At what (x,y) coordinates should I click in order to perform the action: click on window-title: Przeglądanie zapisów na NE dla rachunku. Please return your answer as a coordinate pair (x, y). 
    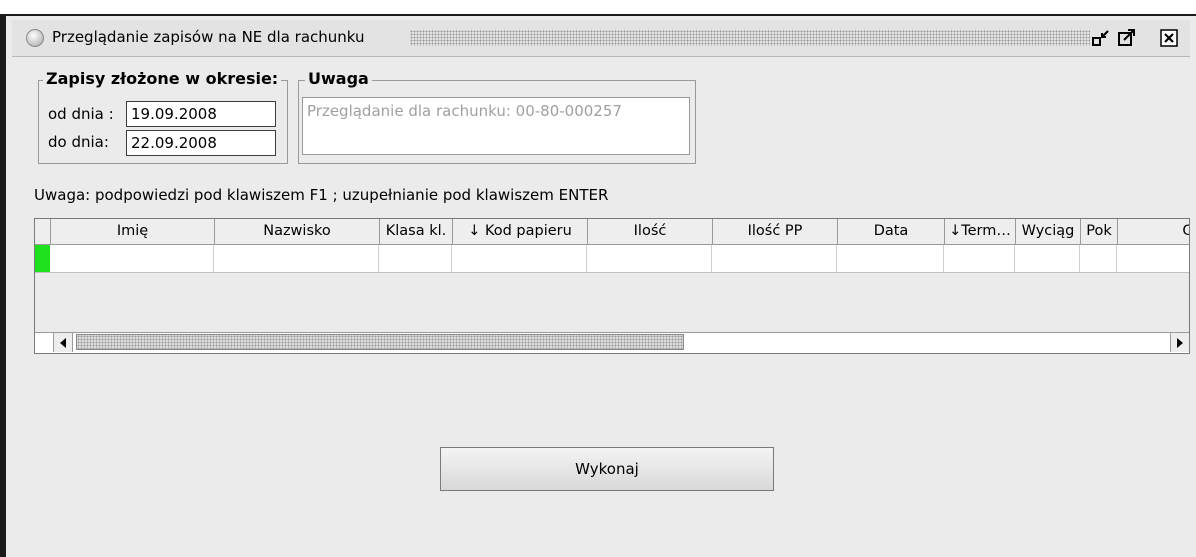
    Looking at the image, I should click on (208, 37).